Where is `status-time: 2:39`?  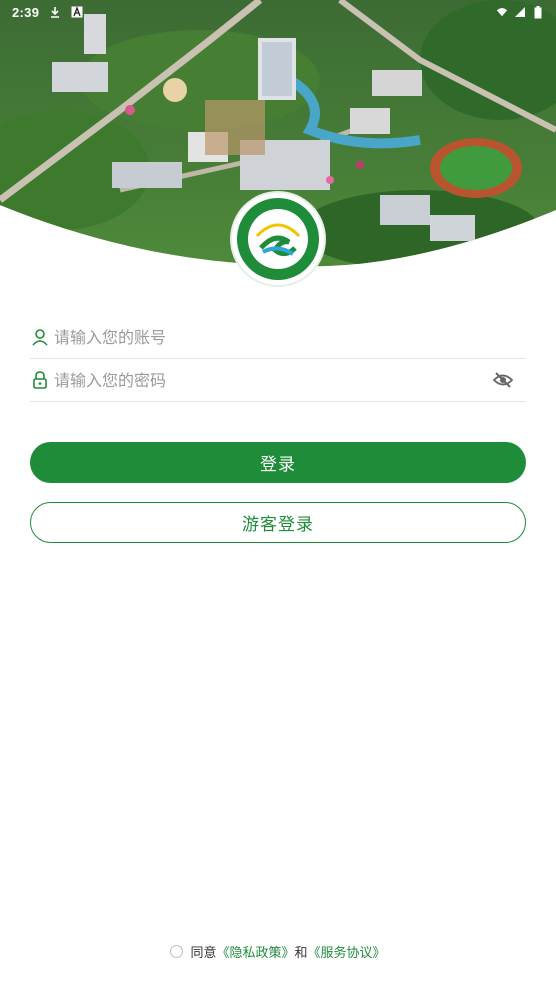 status-time: 2:39 is located at coordinates (26, 12).